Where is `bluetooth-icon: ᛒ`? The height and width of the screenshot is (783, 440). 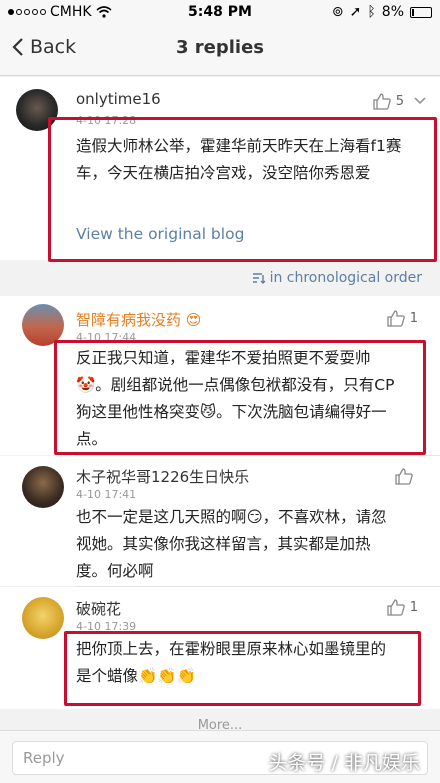
bluetooth-icon: ᛒ is located at coordinates (371, 12).